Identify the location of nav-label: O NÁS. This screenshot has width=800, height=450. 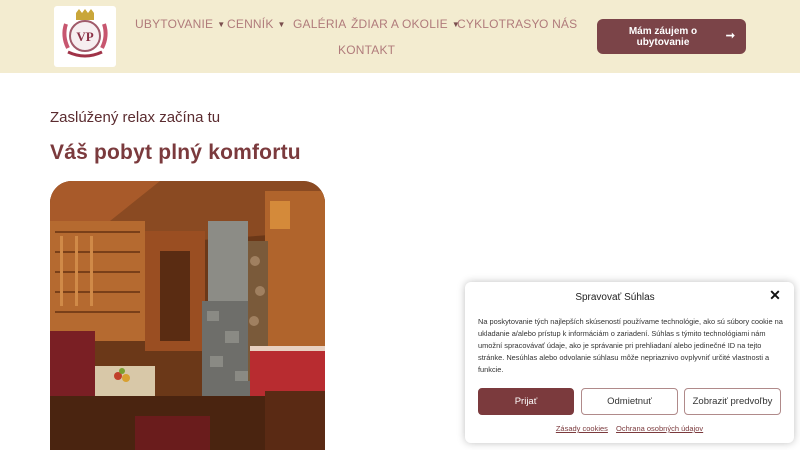
(558, 24).